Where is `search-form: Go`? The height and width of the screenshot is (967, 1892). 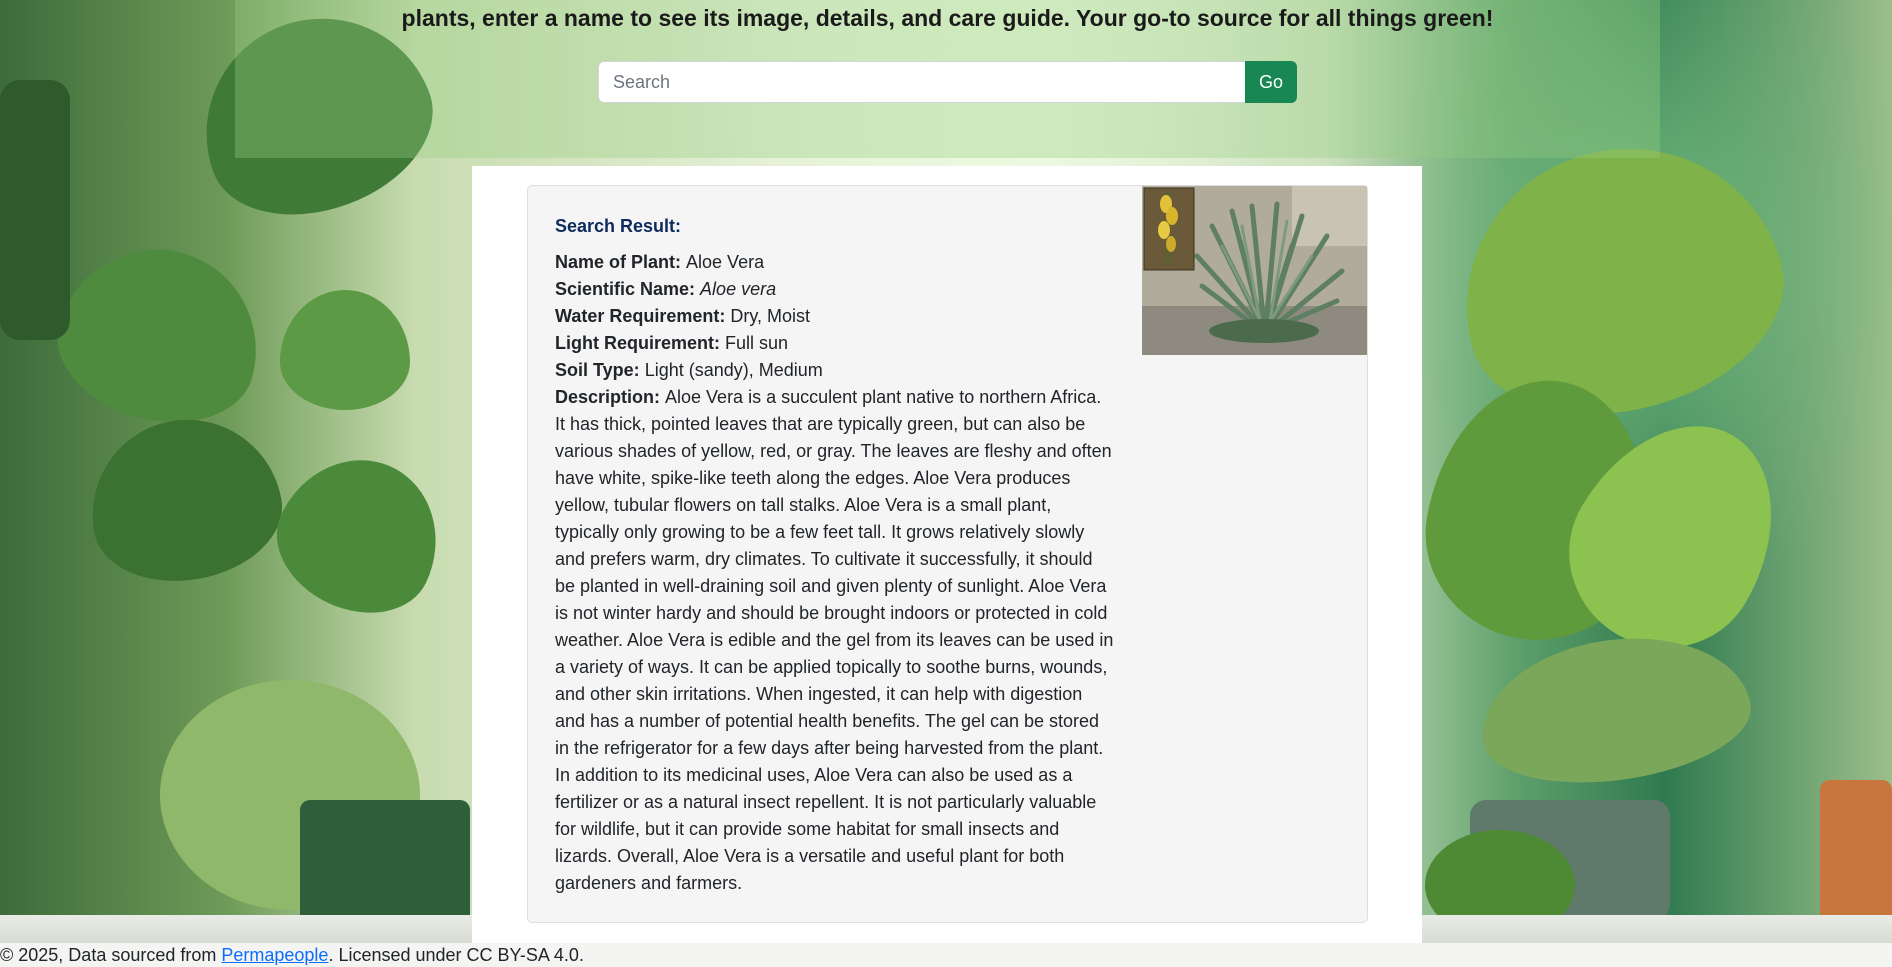
search-form: Go is located at coordinates (947, 82).